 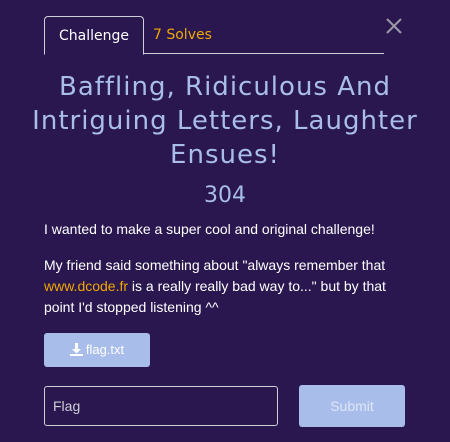 What do you see at coordinates (105, 349) in the screenshot?
I see `file-label: flag.txt` at bounding box center [105, 349].